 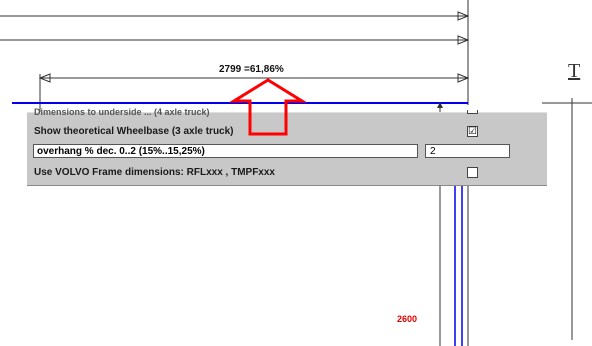 I want to click on theoretical-wheelbase-checkbox: ☑, so click(x=472, y=131).